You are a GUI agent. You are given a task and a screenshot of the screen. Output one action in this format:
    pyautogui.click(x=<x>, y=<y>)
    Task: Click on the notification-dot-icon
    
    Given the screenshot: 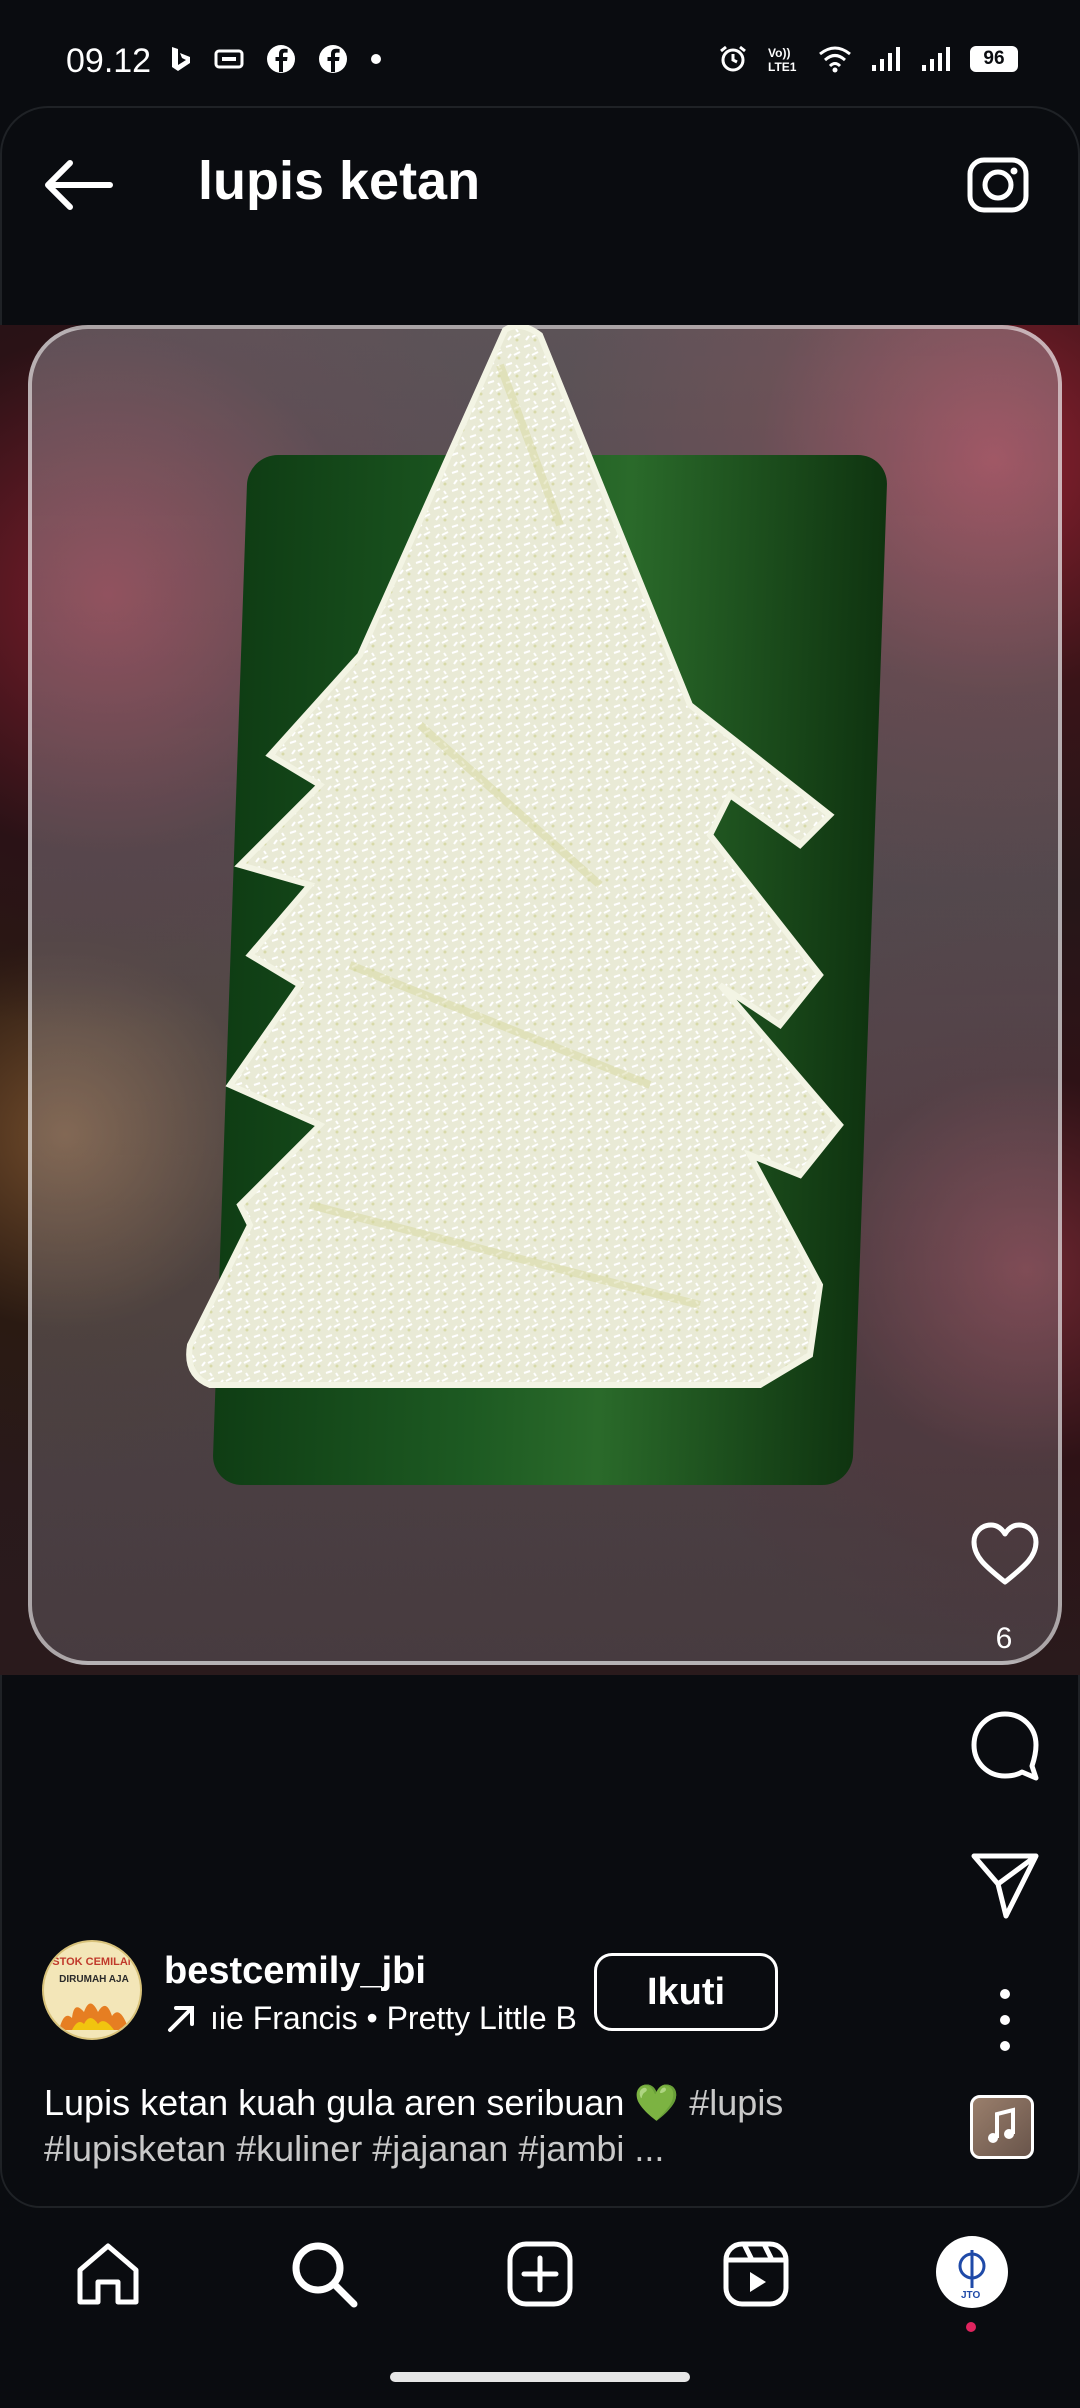 What is the action you would take?
    pyautogui.click(x=376, y=59)
    